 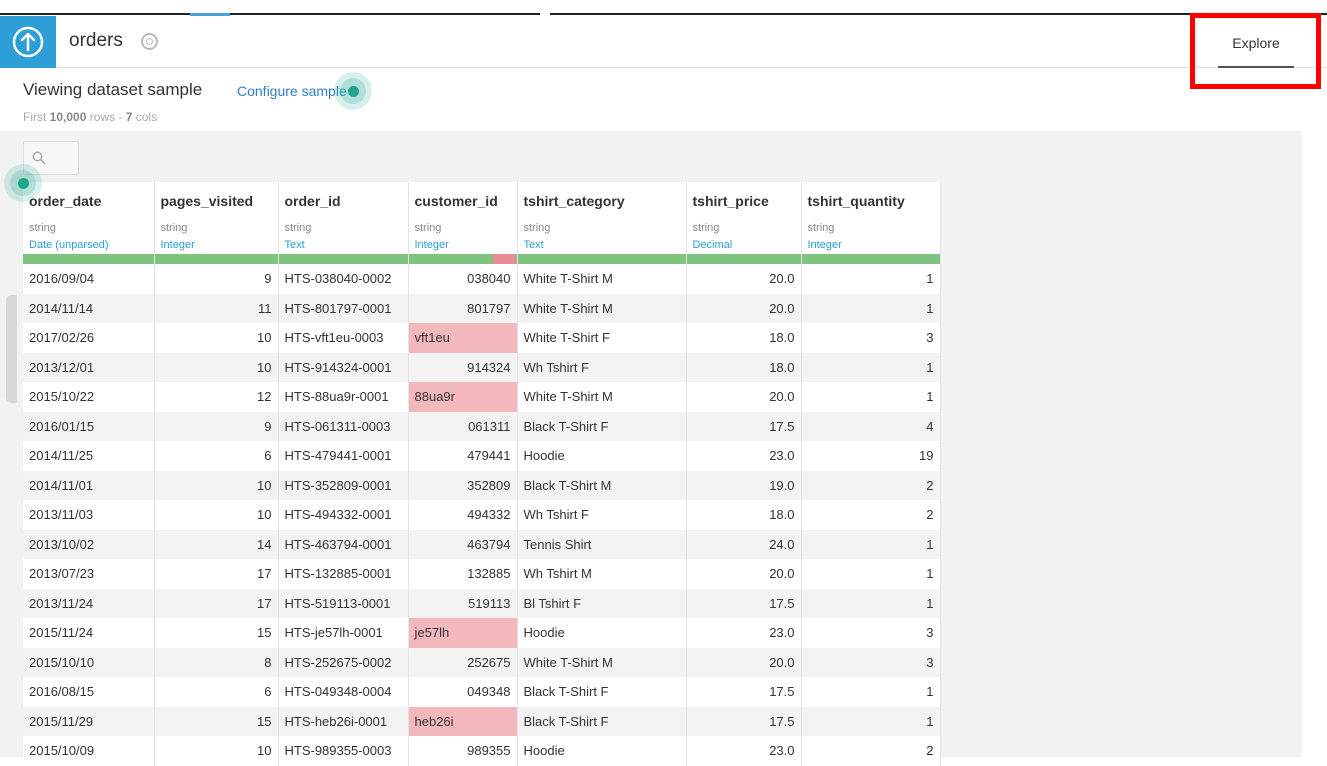 I want to click on table-cell: HTS-479441-0001, so click(x=343, y=456).